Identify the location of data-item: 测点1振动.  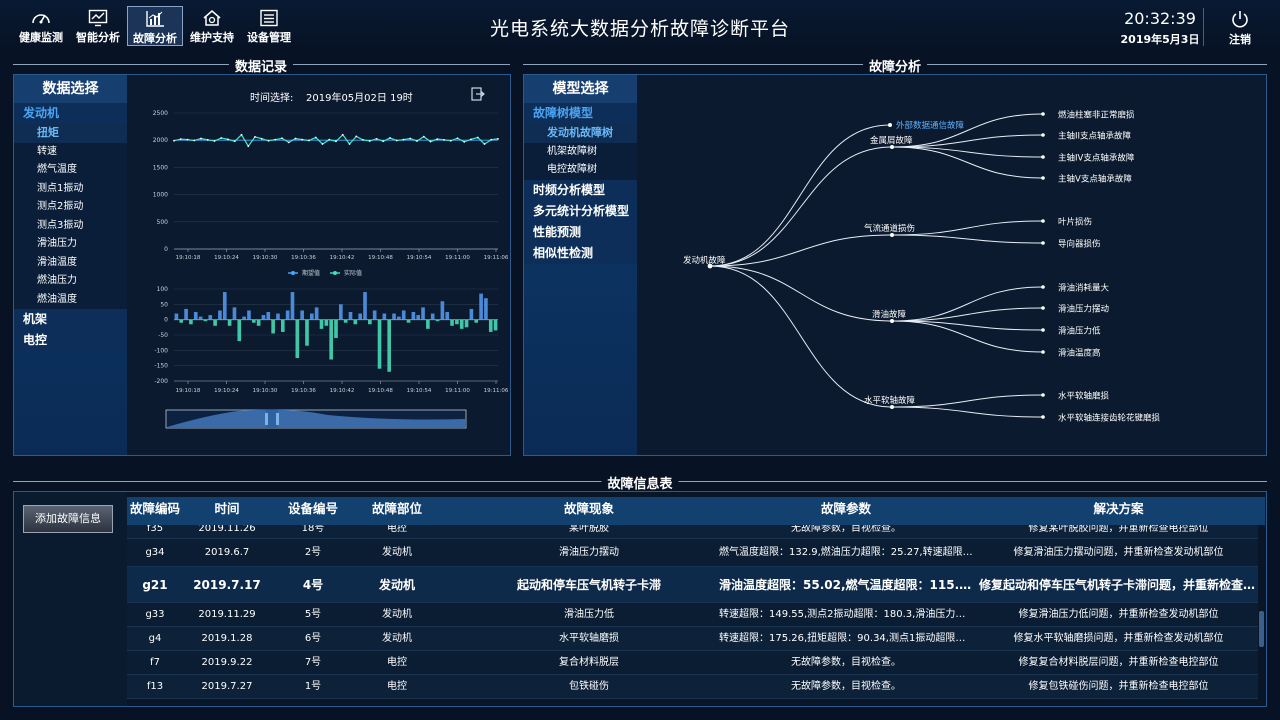
(70, 188).